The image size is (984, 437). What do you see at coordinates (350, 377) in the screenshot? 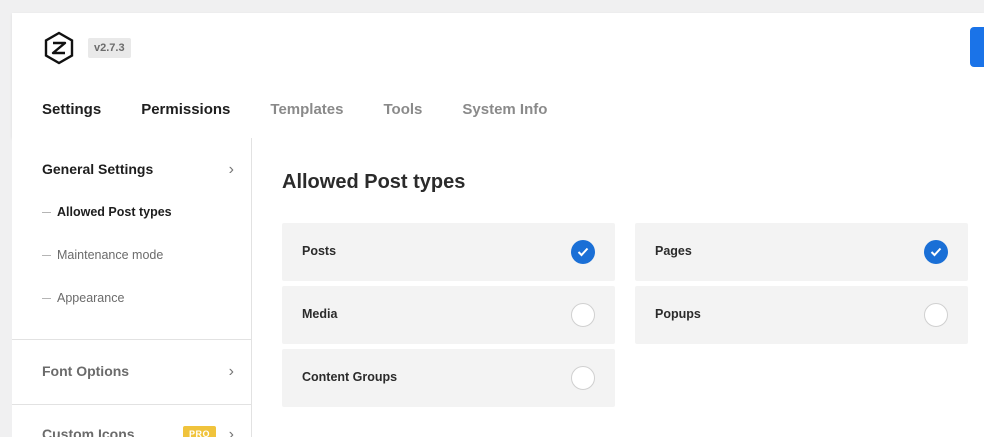
I see `post-type-label: Content Groups` at bounding box center [350, 377].